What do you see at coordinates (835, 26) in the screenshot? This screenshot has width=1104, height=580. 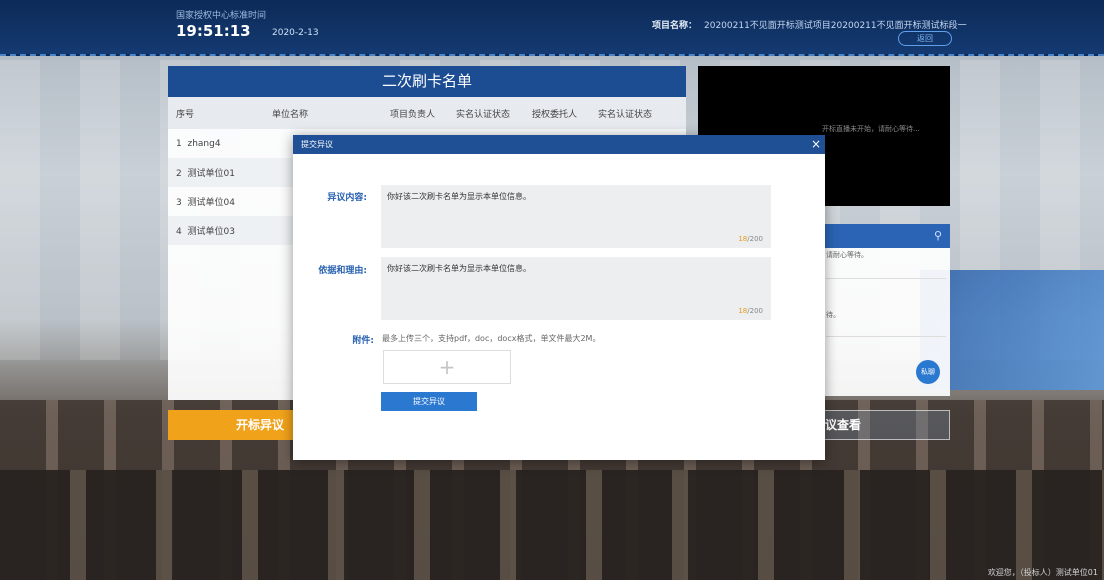 I see `project-name: 20200211不见面开标测试项目20200211不见面开标测试标段一` at bounding box center [835, 26].